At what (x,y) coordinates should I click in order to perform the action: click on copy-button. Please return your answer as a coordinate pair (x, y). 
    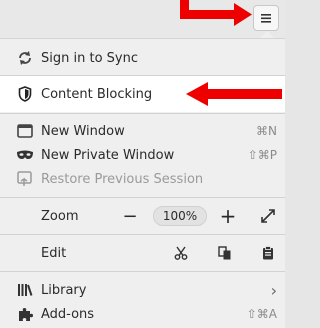
    Looking at the image, I should click on (225, 253).